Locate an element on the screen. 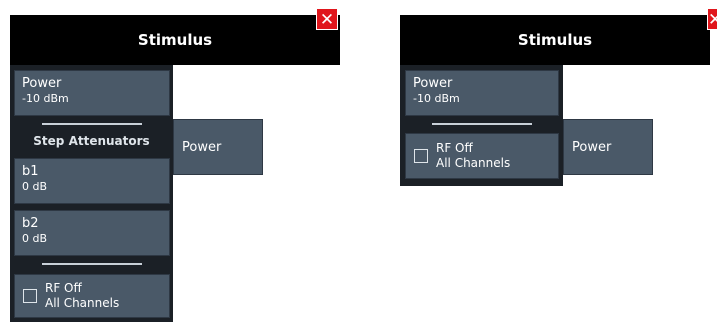 Image resolution: width=718 pixels, height=322 pixels. panel-title-right: Stimulus is located at coordinates (555, 40).